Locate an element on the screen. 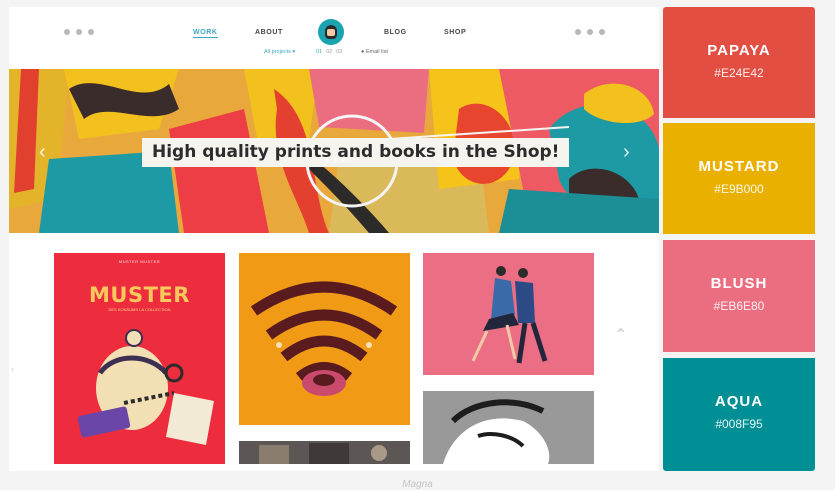 The image size is (835, 490). logo is located at coordinates (331, 32).